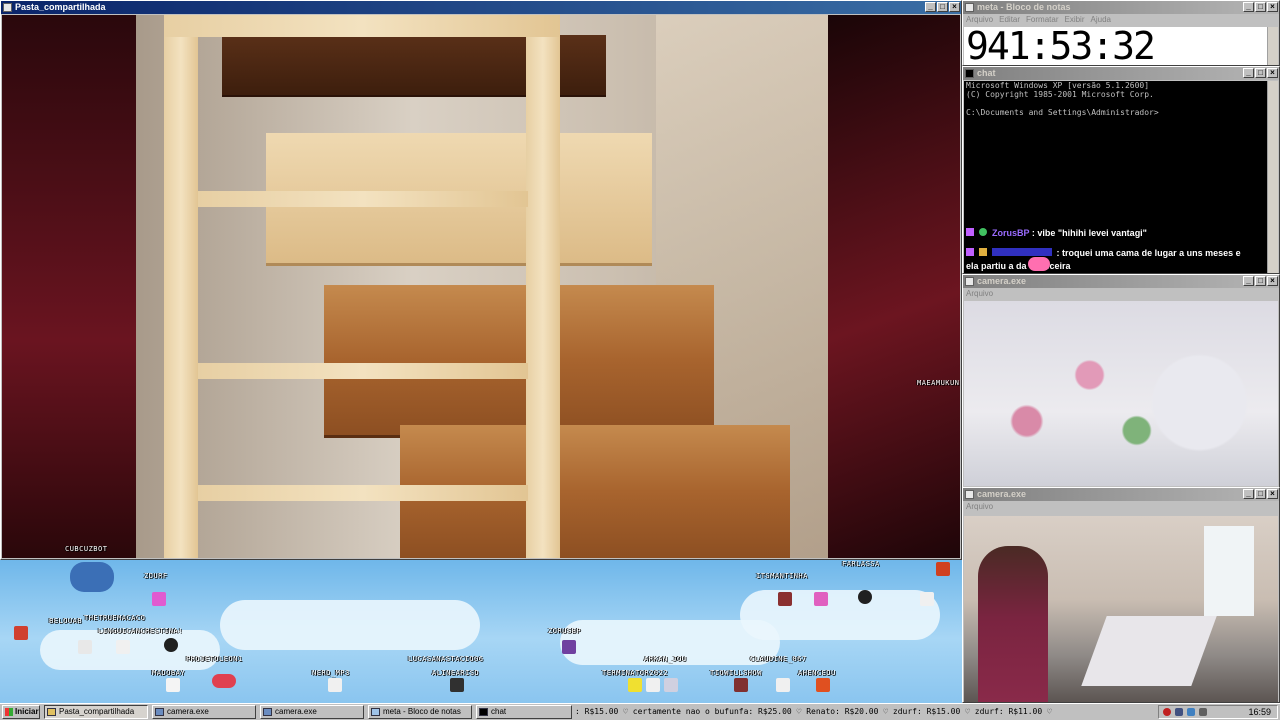 Image resolution: width=1280 pixels, height=720 pixels. I want to click on camera-window-bottom: camera.exe _ □ × Arquivo, so click(1121, 595).